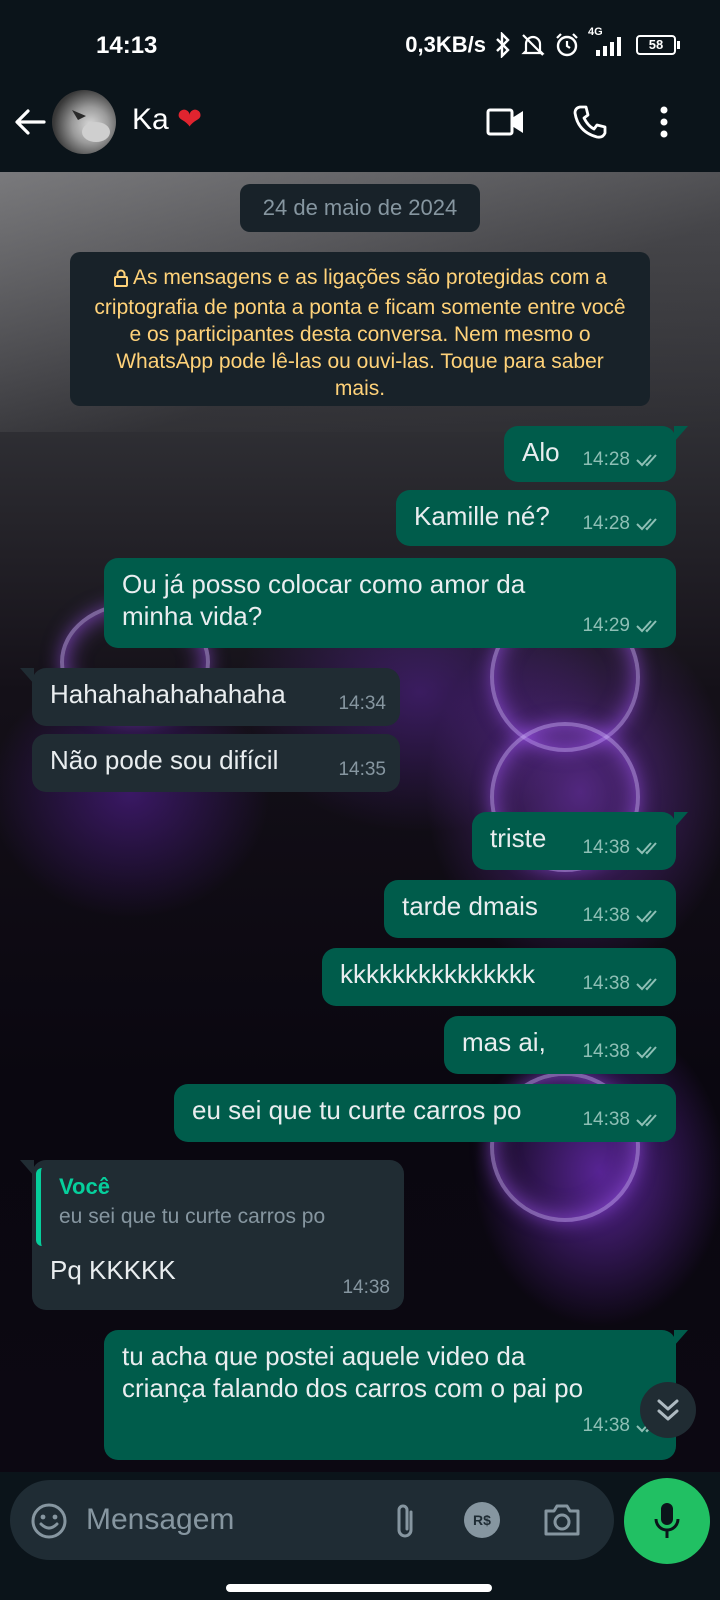 This screenshot has width=720, height=1600. What do you see at coordinates (562, 1522) in the screenshot?
I see `camera-icon` at bounding box center [562, 1522].